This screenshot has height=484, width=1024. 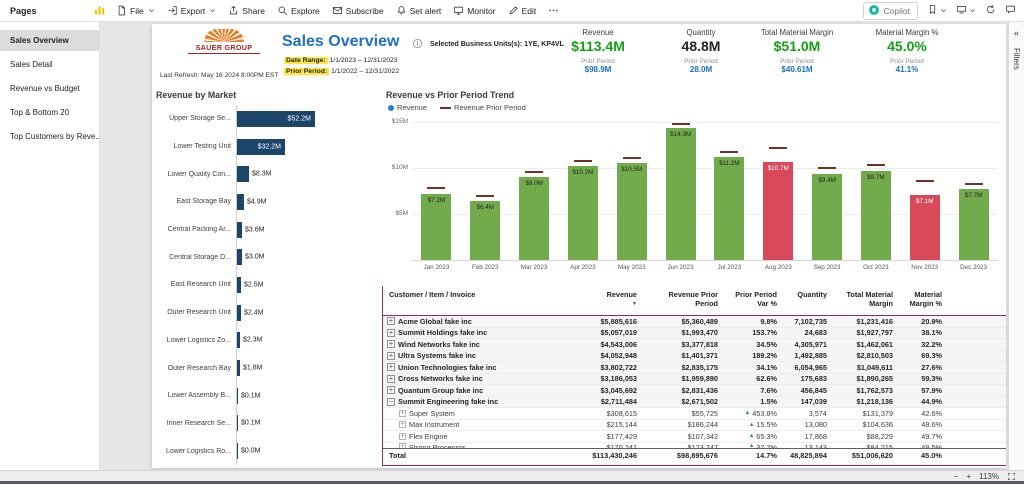 I want to click on up-arrow-icon: ▲, so click(x=747, y=413).